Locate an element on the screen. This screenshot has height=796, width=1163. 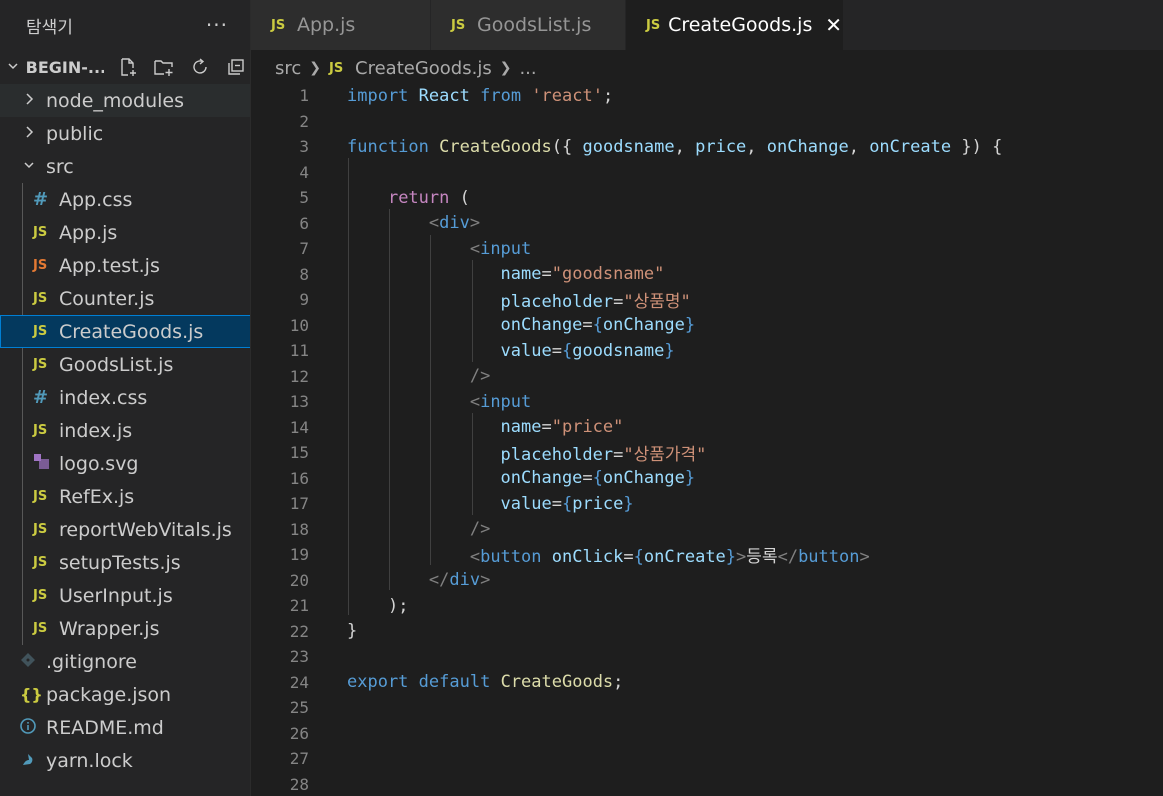
code-line: 25 is located at coordinates (707, 707).